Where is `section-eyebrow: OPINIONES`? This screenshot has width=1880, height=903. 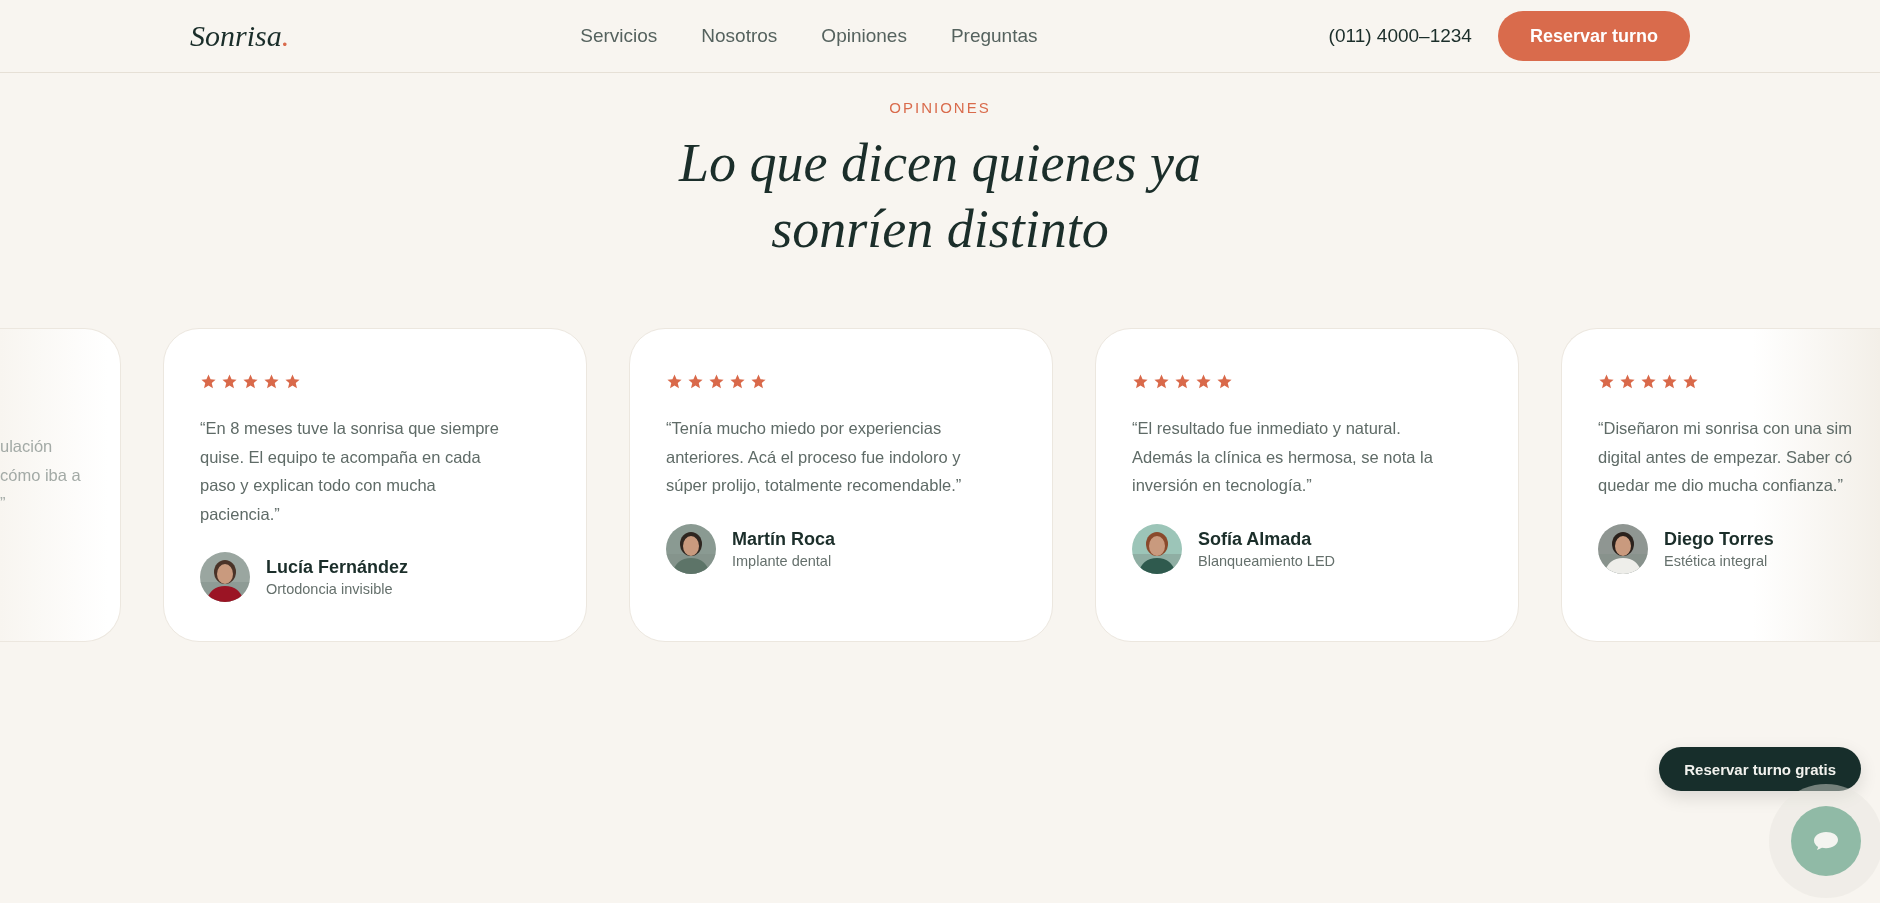 section-eyebrow: OPINIONES is located at coordinates (940, 107).